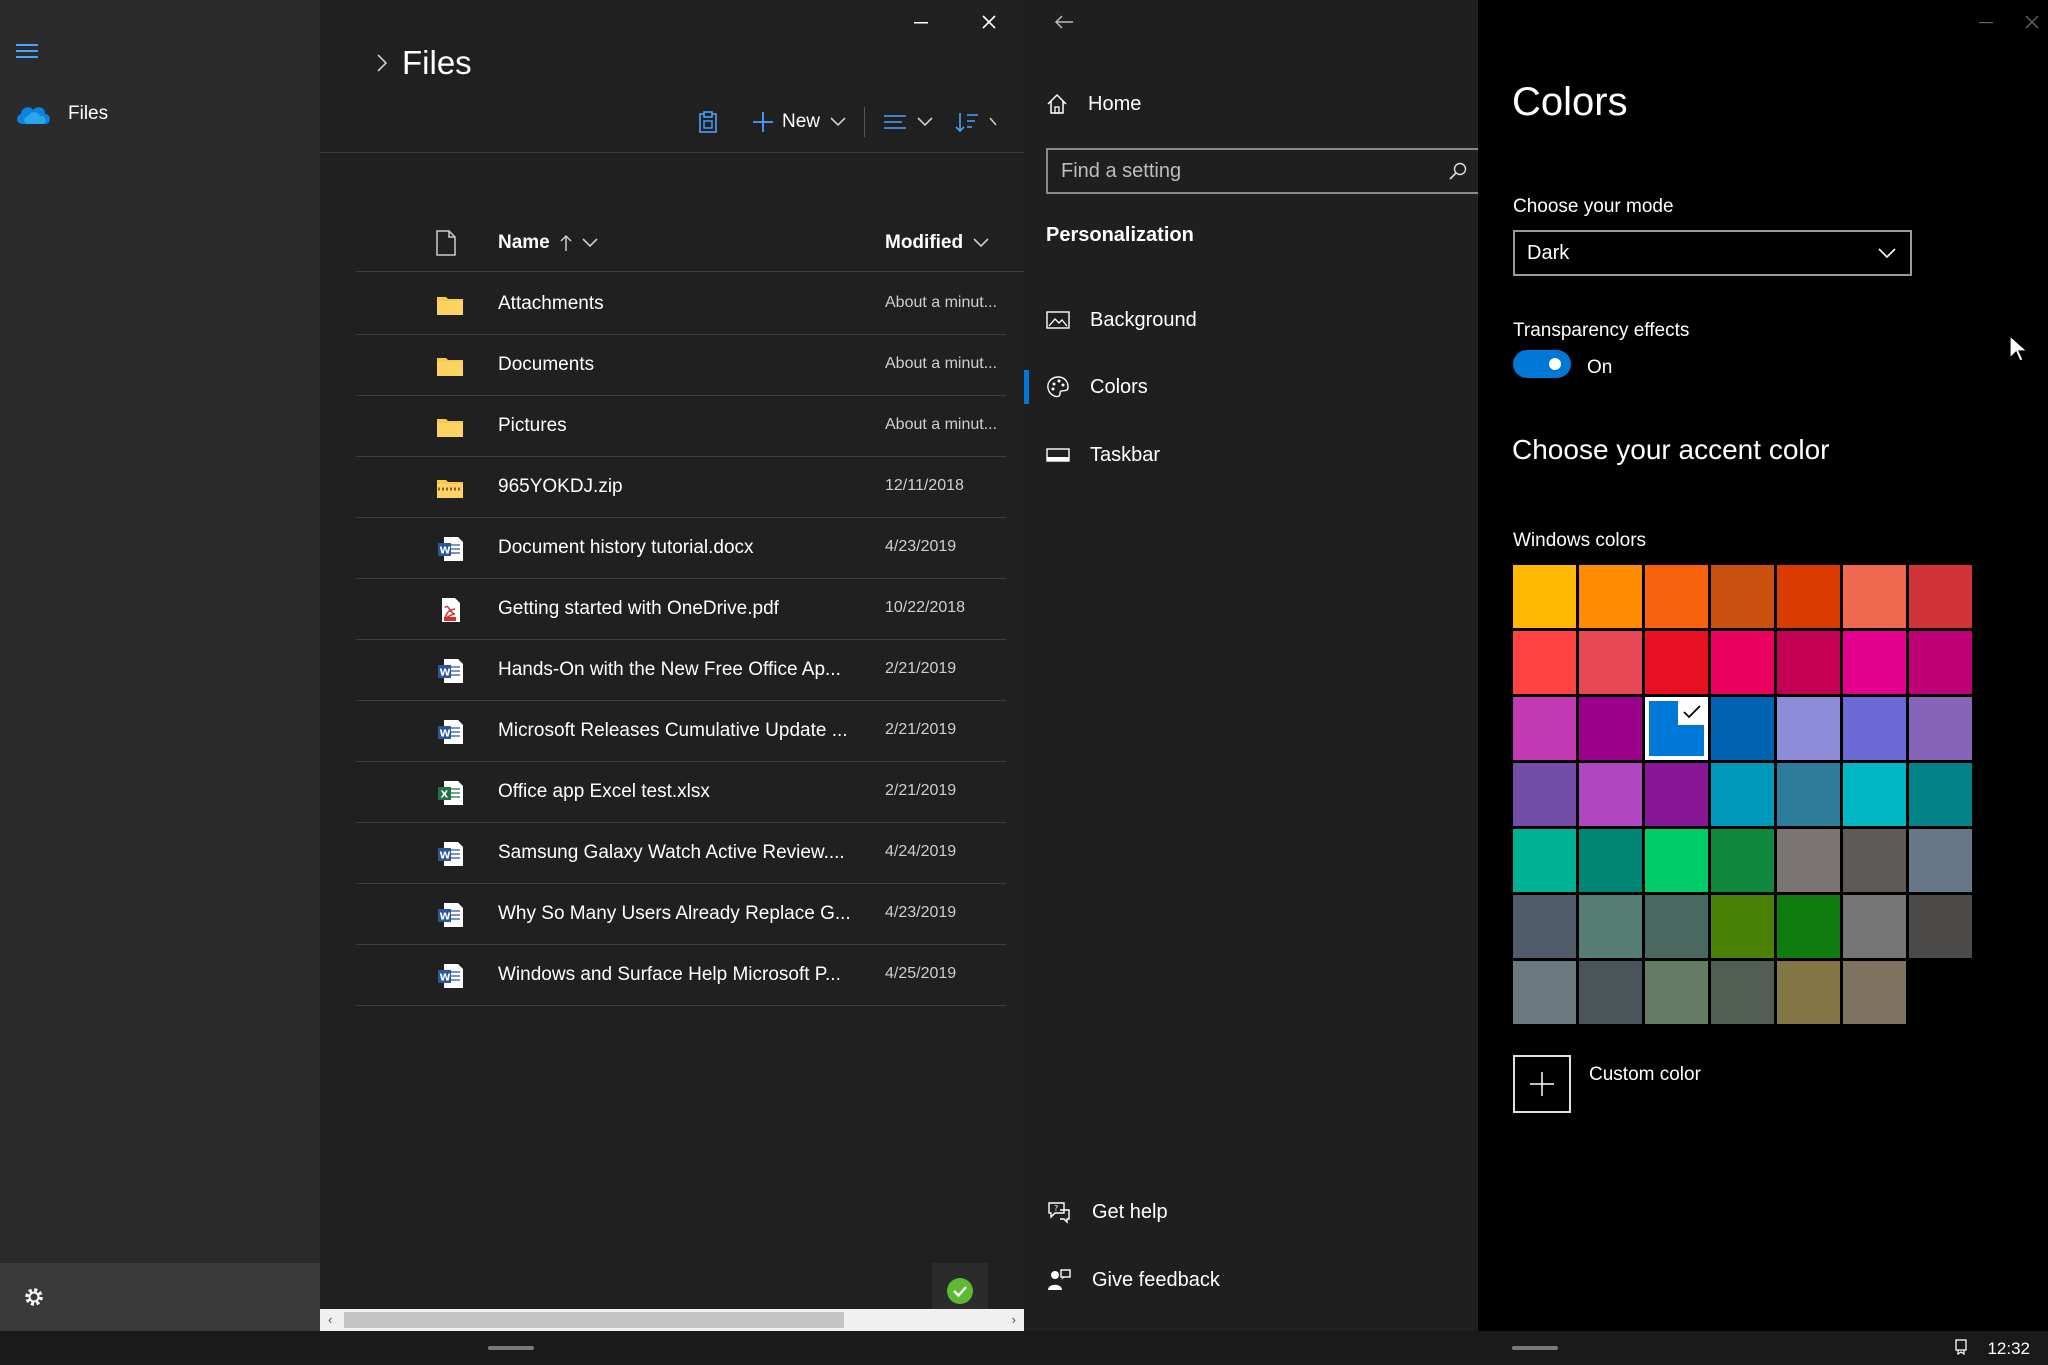  I want to click on get-help-link: ? Get help, so click(1107, 1212).